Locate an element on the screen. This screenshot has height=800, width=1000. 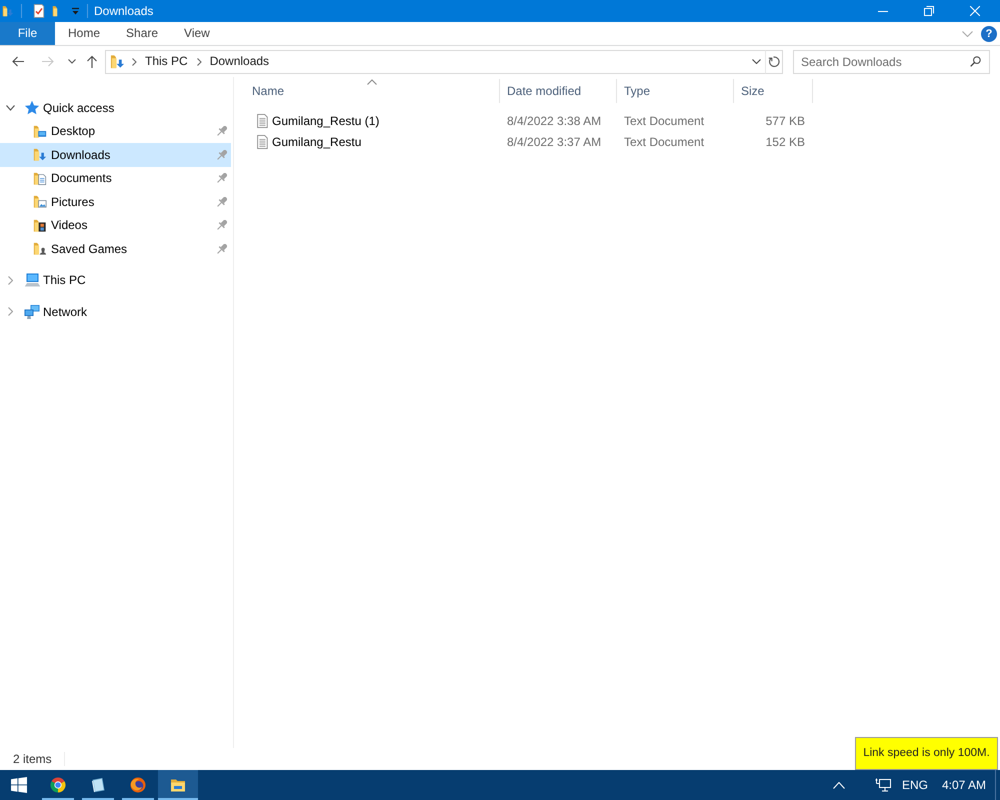
ribbon-tab: Home is located at coordinates (84, 33).